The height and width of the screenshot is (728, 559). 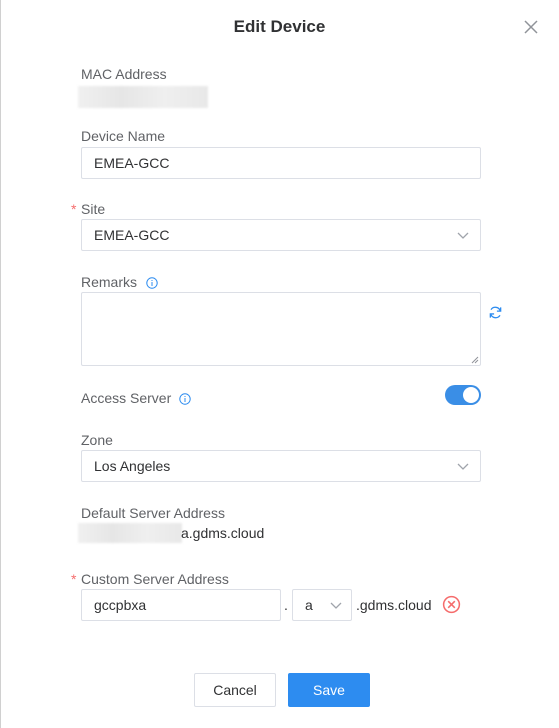 What do you see at coordinates (451, 604) in the screenshot?
I see `clear-circle-icon` at bounding box center [451, 604].